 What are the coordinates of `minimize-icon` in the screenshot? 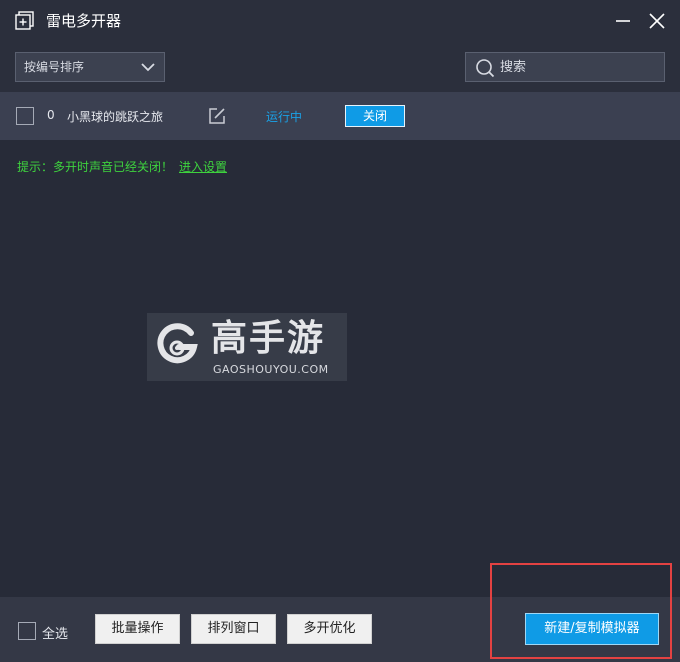 It's located at (623, 21).